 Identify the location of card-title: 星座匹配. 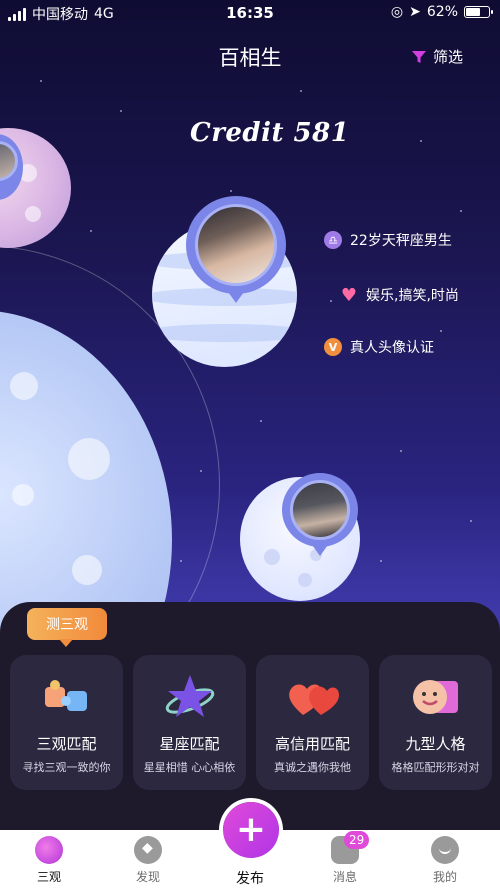
(189, 744).